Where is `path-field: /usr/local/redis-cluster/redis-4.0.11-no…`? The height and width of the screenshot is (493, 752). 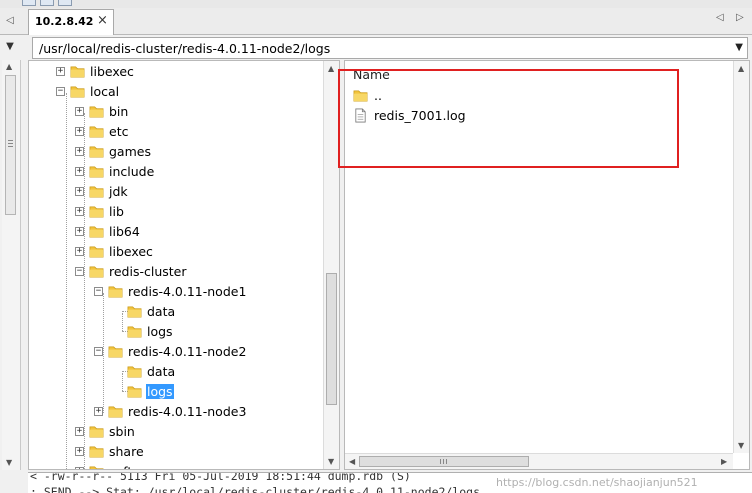
path-field: /usr/local/redis-cluster/redis-4.0.11-no… is located at coordinates (390, 48).